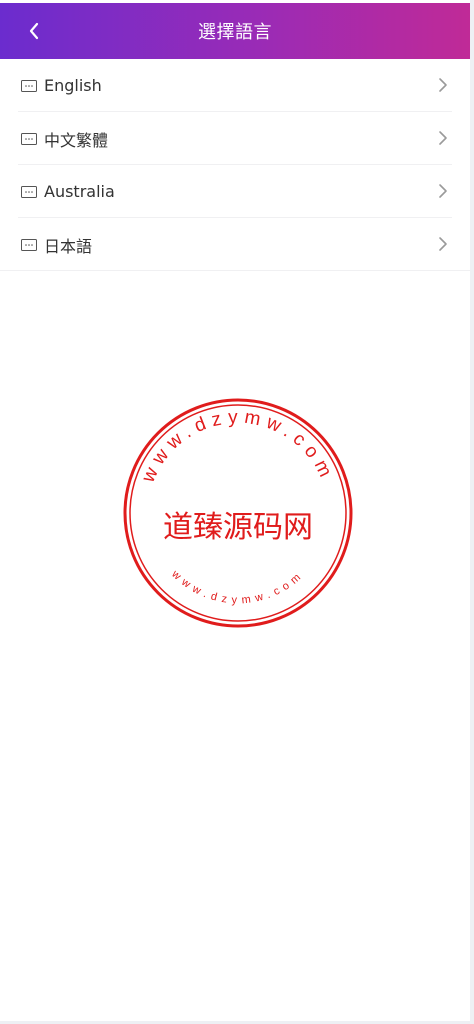 The height and width of the screenshot is (1024, 474). I want to click on language-item-english: English, so click(235, 85).